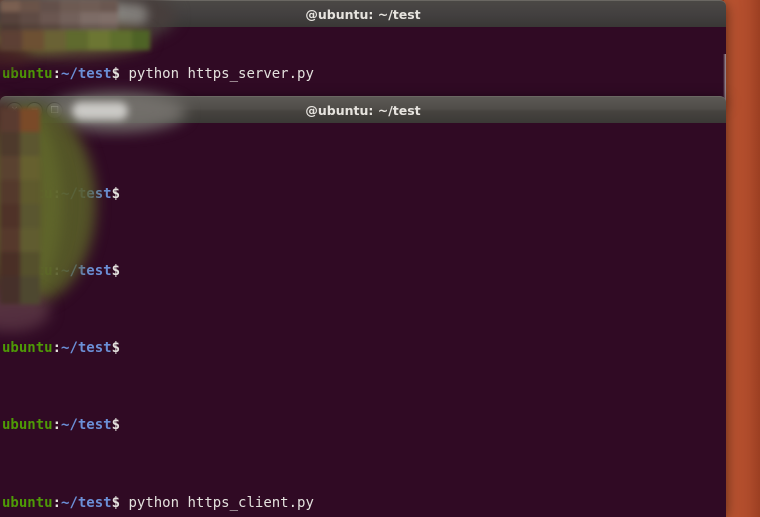 The height and width of the screenshot is (517, 760). I want to click on prompt-command: python https_client.py, so click(217, 502).